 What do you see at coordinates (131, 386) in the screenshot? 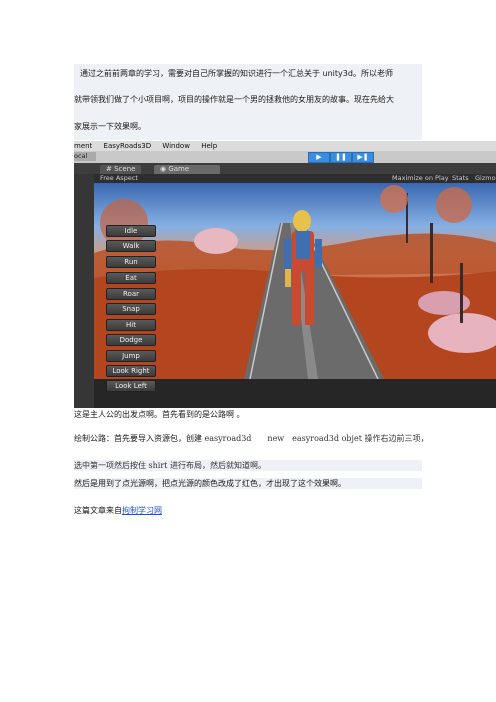
I see `anim-look-left-button: Look Left` at bounding box center [131, 386].